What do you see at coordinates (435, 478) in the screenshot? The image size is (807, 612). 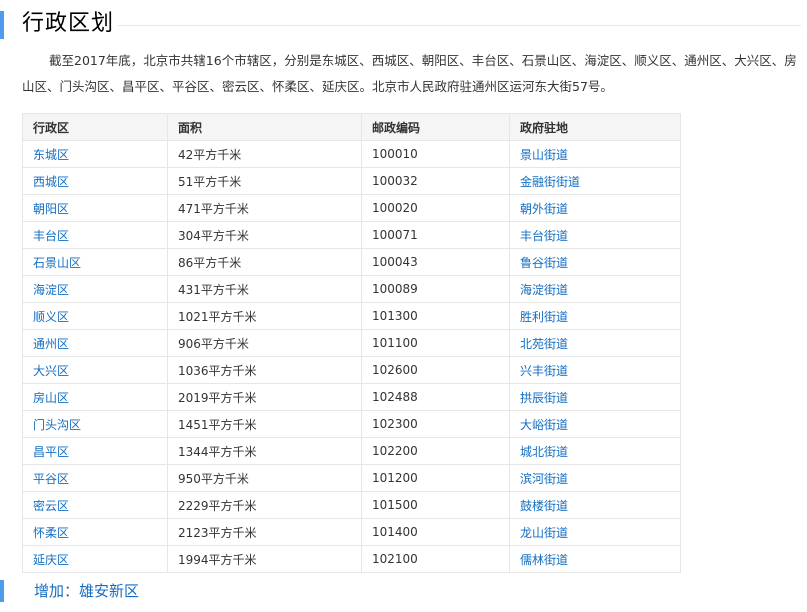 I see `postcode-cell: 101200` at bounding box center [435, 478].